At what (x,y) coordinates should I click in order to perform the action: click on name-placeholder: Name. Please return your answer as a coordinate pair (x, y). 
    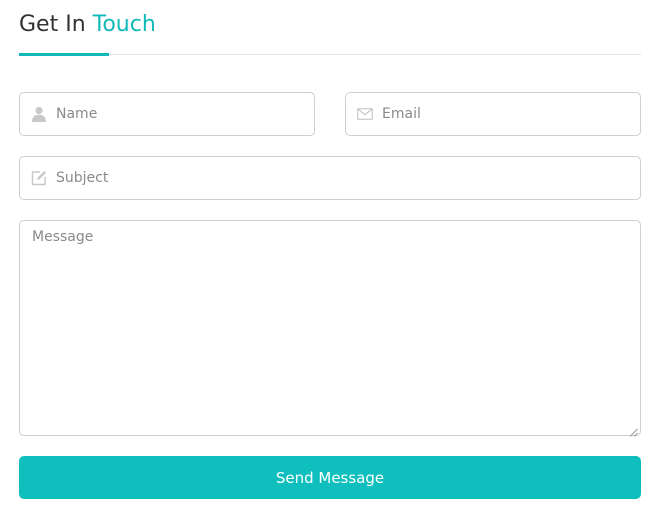
    Looking at the image, I should click on (77, 114).